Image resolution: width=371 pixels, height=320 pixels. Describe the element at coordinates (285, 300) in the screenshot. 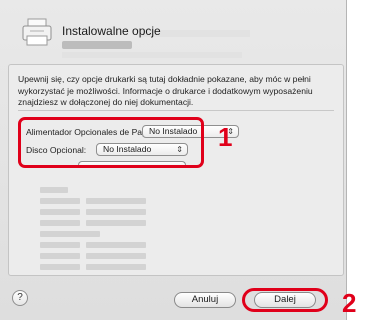

I see `next-button-highlight` at that location.